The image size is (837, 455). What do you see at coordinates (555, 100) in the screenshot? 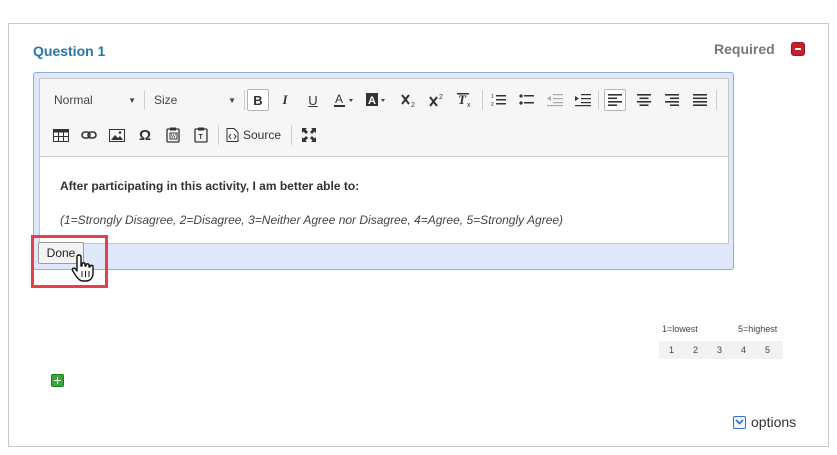
I see `decrease-indent-icon` at bounding box center [555, 100].